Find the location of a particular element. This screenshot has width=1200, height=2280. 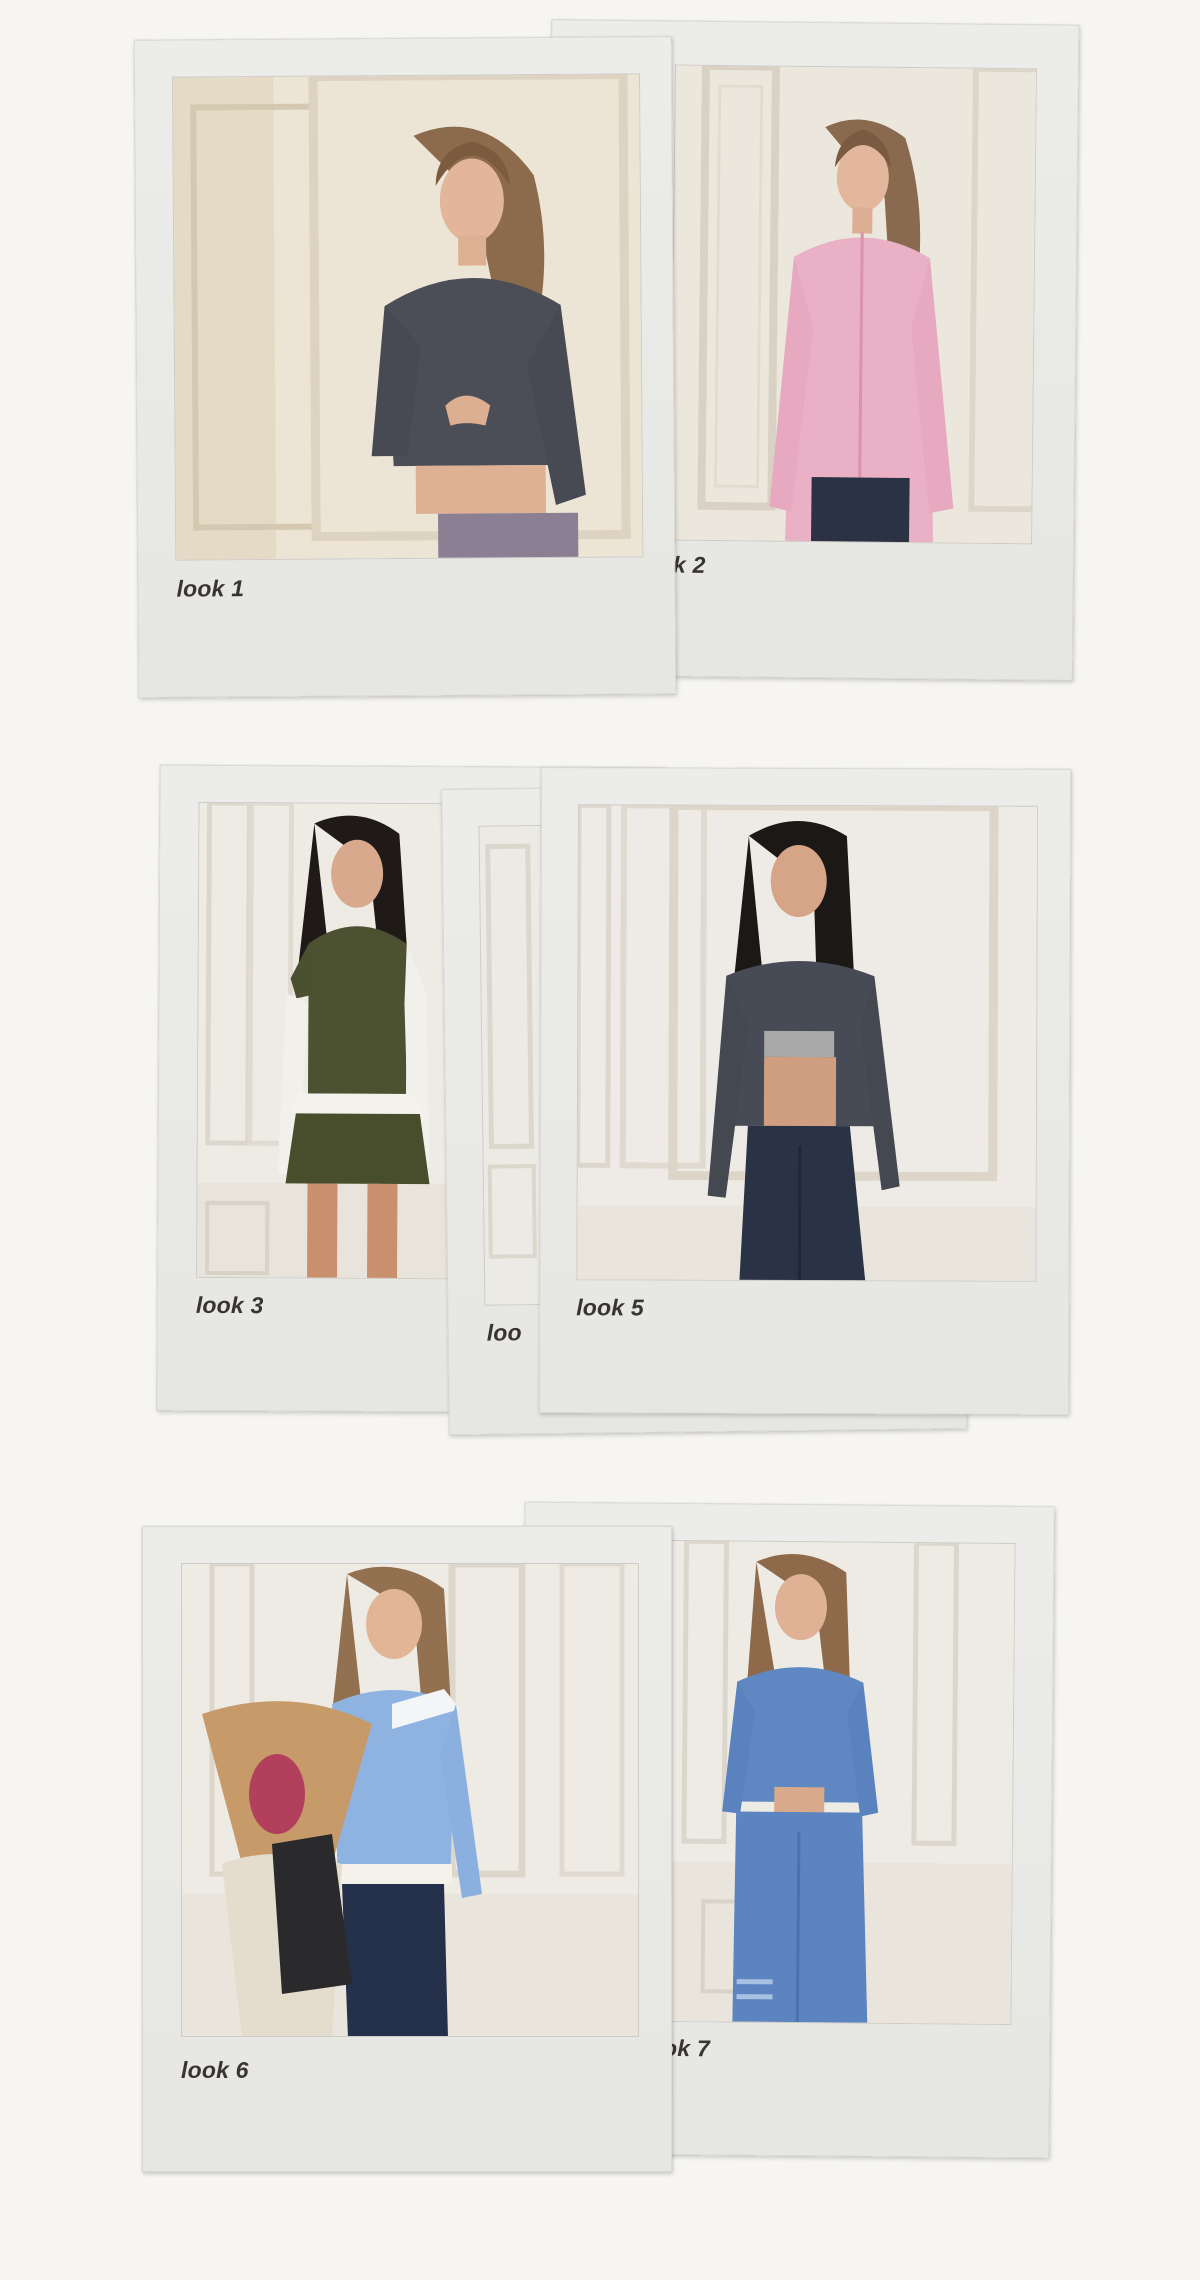

caption-look-3: look 3 is located at coordinates (229, 1305).